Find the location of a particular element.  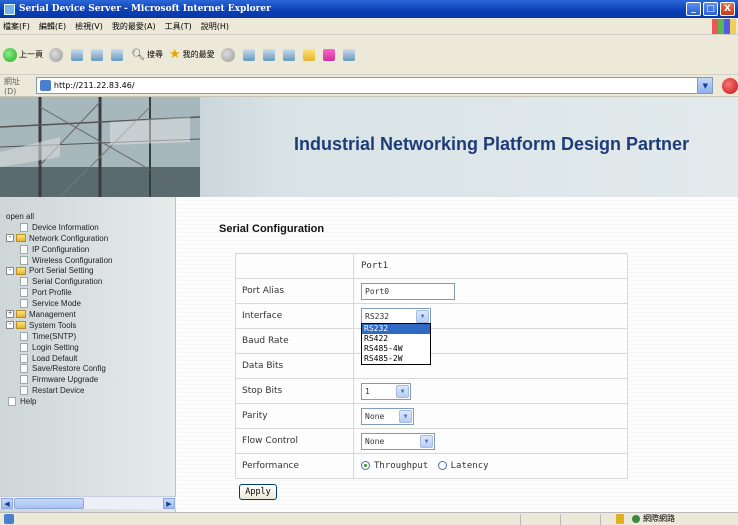

menu-file: 檔案(F) is located at coordinates (16, 26).